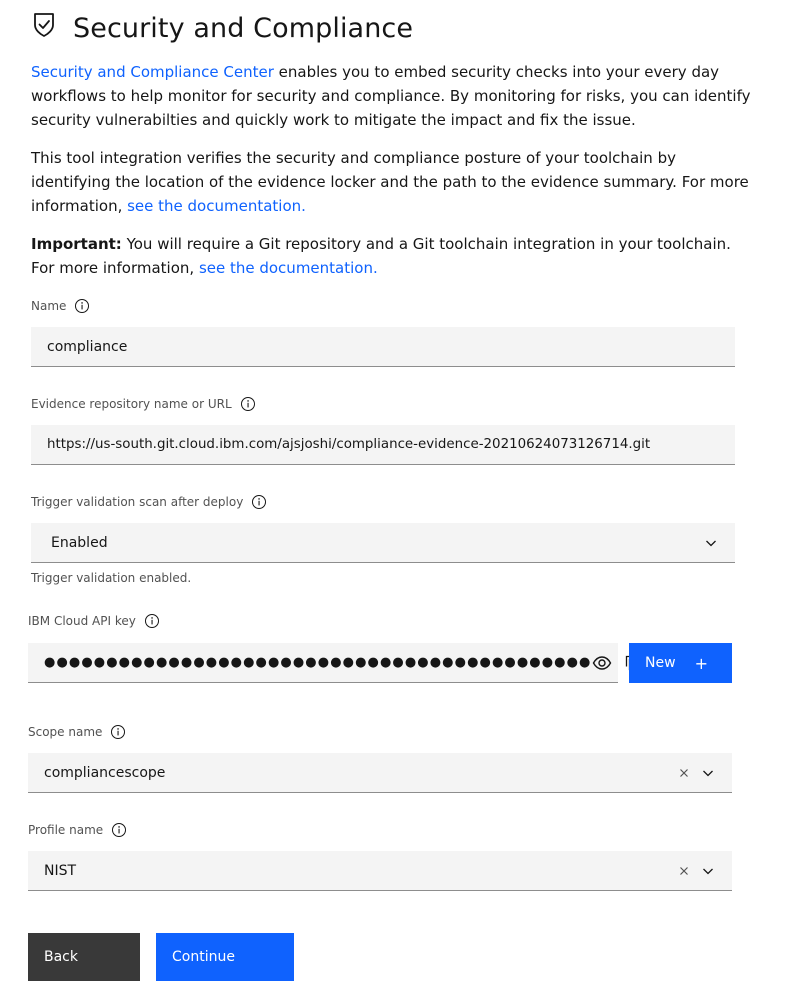 This screenshot has width=803, height=994. Describe the element at coordinates (680, 663) in the screenshot. I see `new-api-key-button: New +` at that location.